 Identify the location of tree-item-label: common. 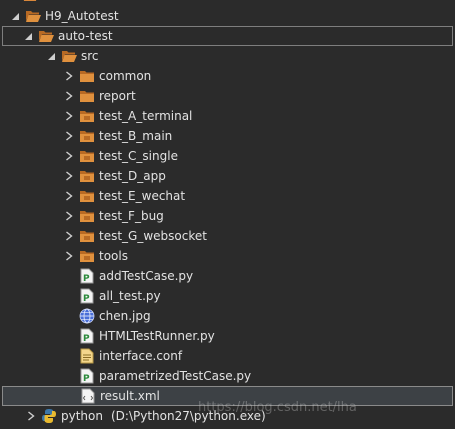
(125, 76).